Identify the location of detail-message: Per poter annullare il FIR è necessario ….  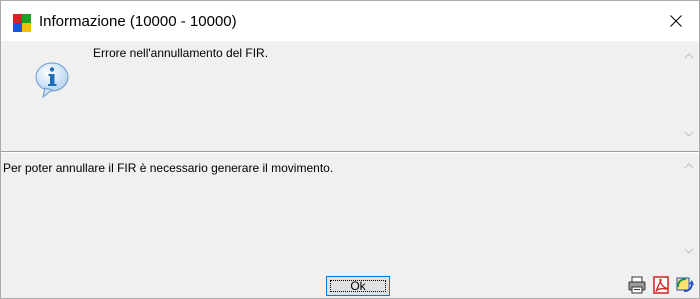
(168, 168).